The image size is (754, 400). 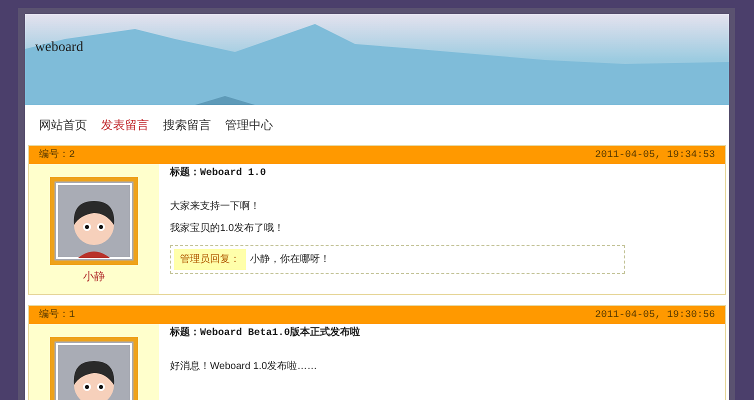 I want to click on post-text: 我家宝贝的1.0发布了哦！, so click(x=227, y=229).